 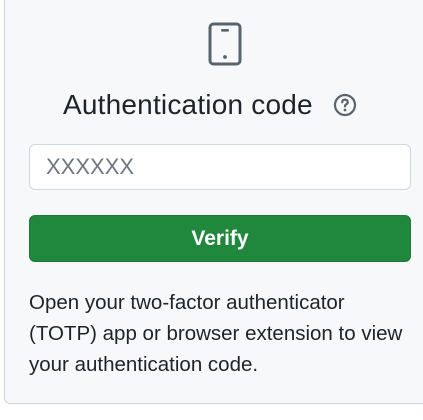 What do you see at coordinates (345, 105) in the screenshot?
I see `question-circle-icon` at bounding box center [345, 105].